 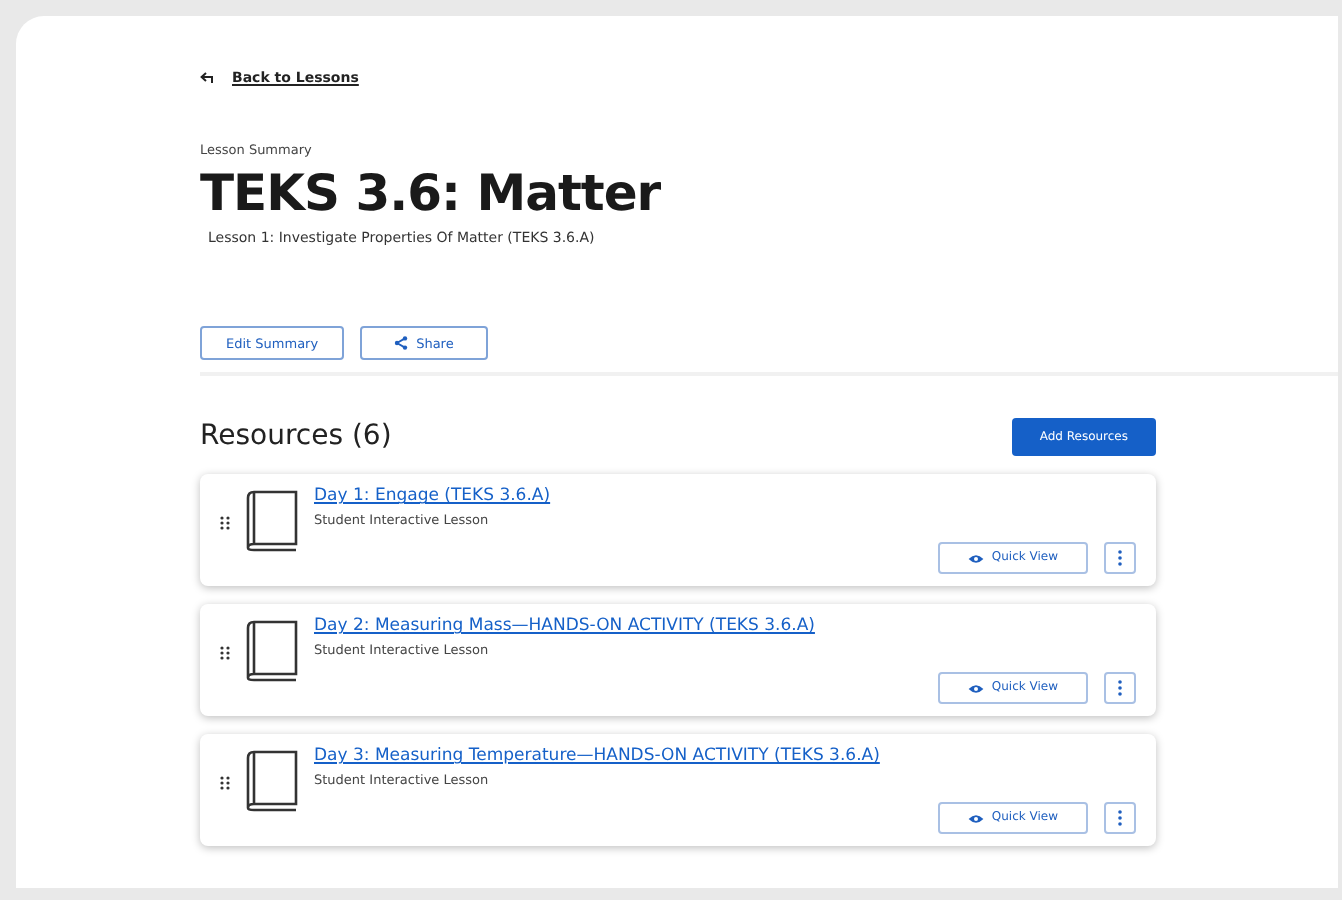 I want to click on resource-title-link: Day 3: Measuring Temperature—HANDS-ON ACTIVITY (TEKS 3.6.A), so click(x=597, y=756).